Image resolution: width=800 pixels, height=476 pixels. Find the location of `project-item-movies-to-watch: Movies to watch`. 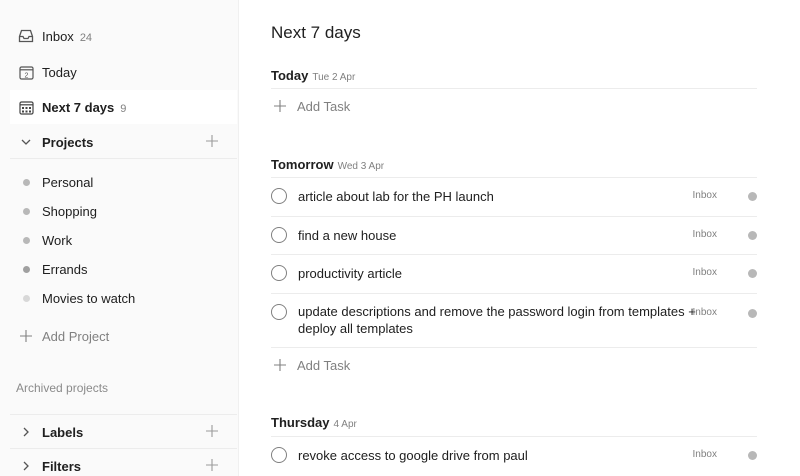

project-item-movies-to-watch: Movies to watch is located at coordinates (123, 298).